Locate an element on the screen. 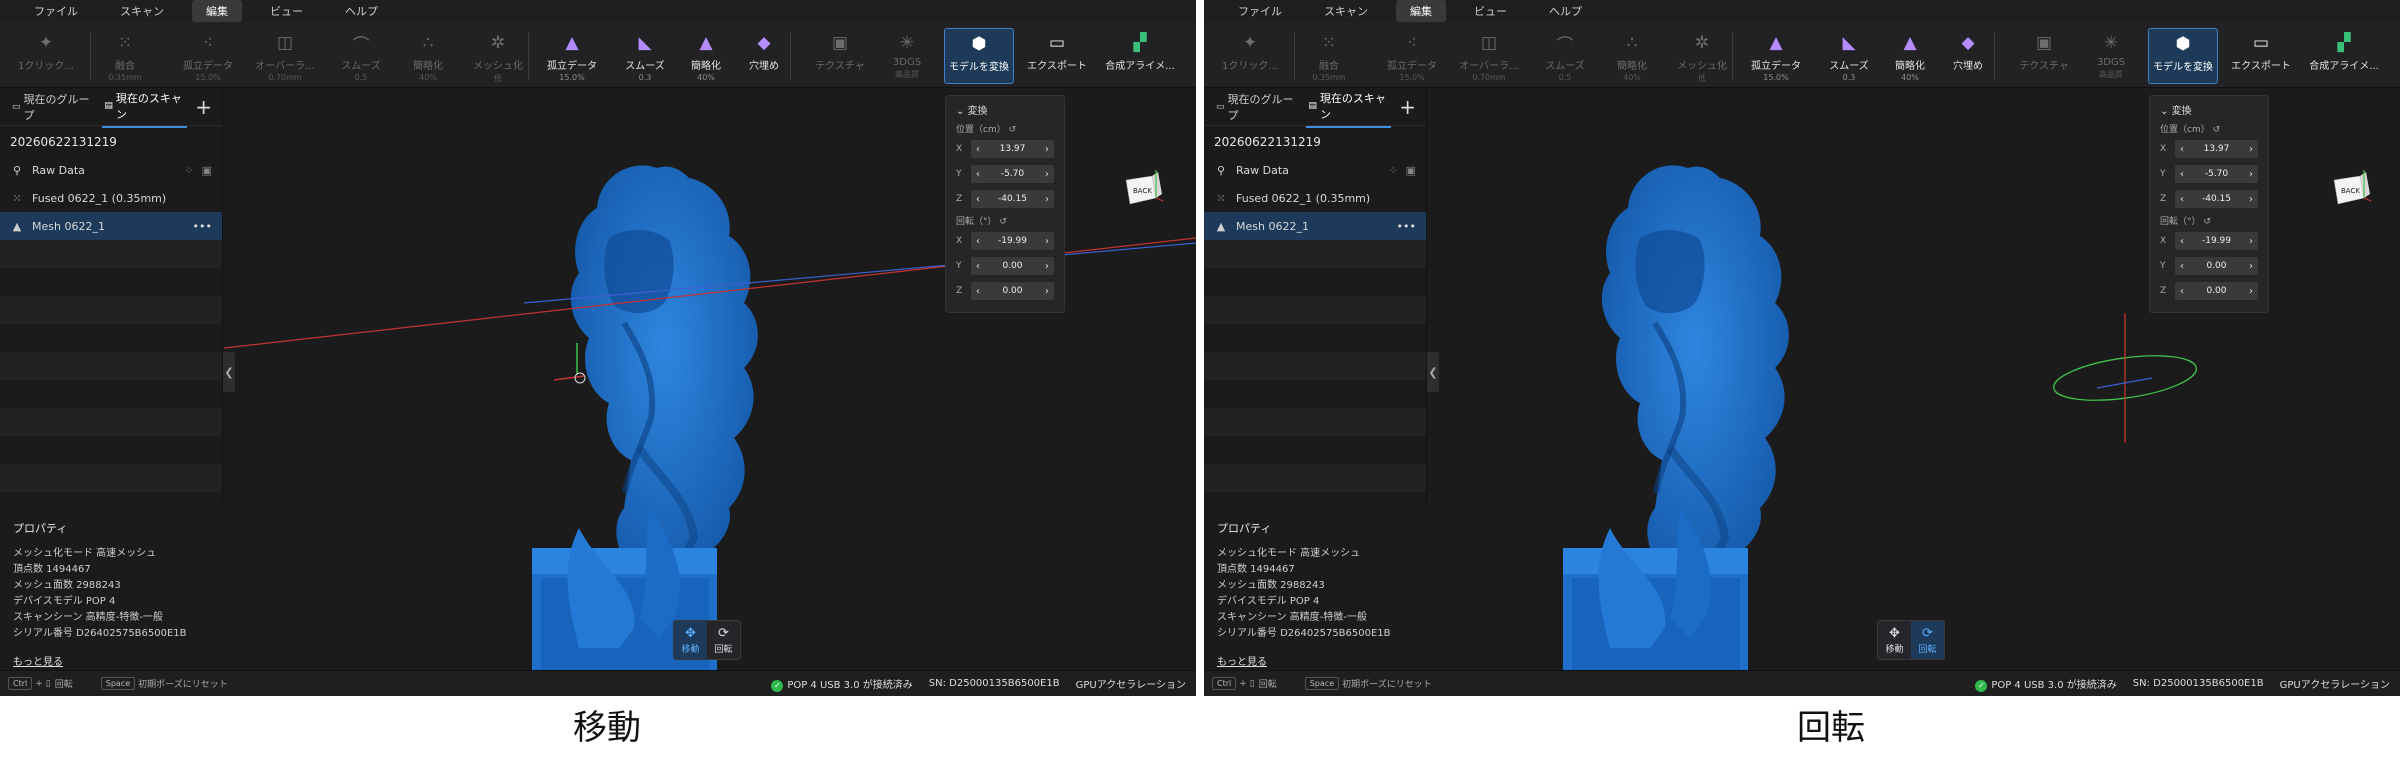 The width and height of the screenshot is (2400, 763). stepper-value: 13.97 is located at coordinates (2216, 149).